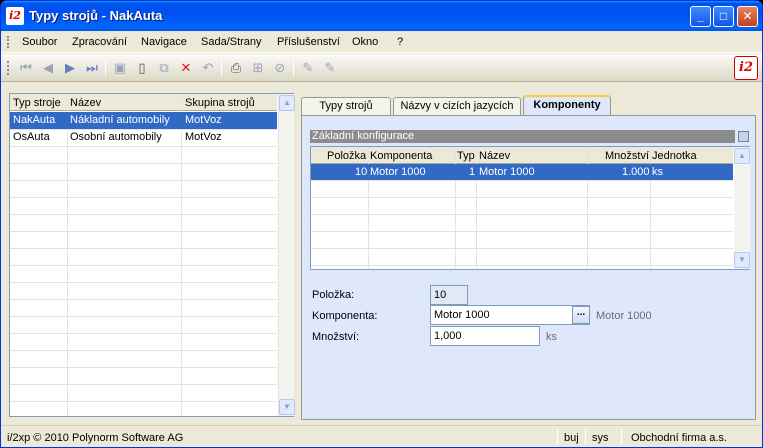 This screenshot has width=763, height=448. Describe the element at coordinates (401, 156) in the screenshot. I see `col-header-komponenta: Komponenta` at that location.